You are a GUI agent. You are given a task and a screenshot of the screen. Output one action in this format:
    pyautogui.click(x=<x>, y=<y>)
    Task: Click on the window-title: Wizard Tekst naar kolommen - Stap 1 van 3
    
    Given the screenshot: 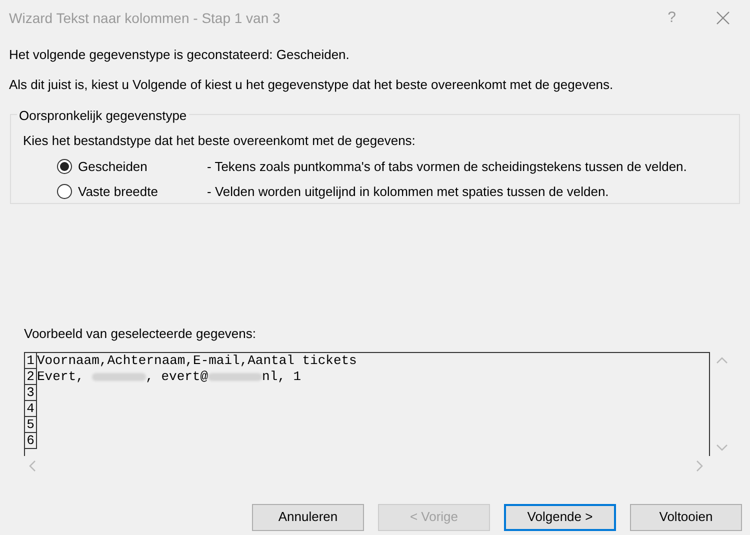 What is the action you would take?
    pyautogui.click(x=144, y=18)
    